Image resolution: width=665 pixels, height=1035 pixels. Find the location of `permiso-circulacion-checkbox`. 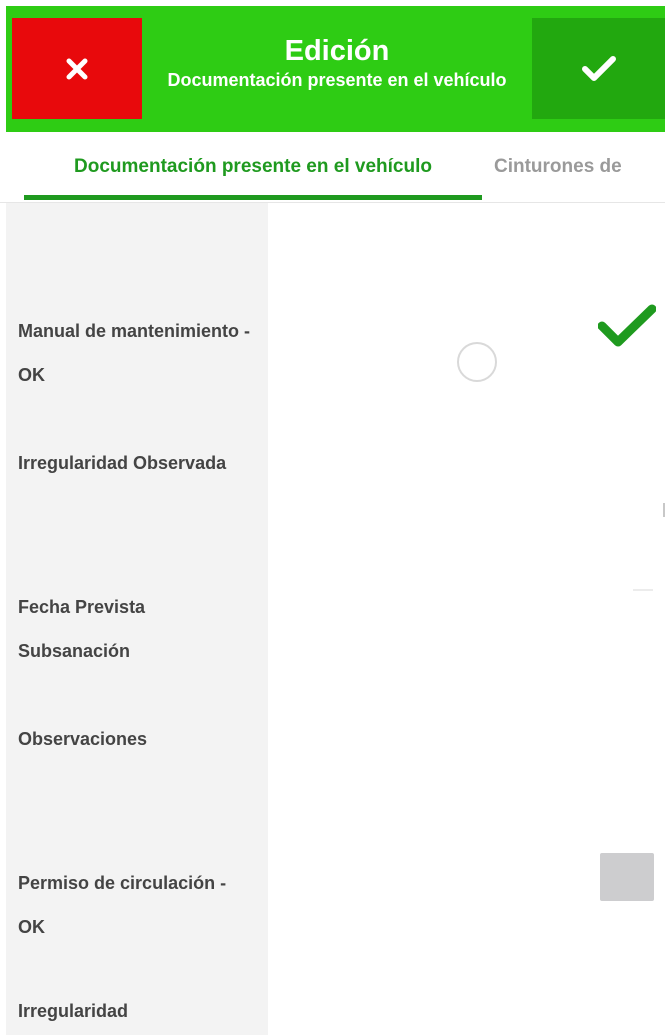

permiso-circulacion-checkbox is located at coordinates (627, 877).